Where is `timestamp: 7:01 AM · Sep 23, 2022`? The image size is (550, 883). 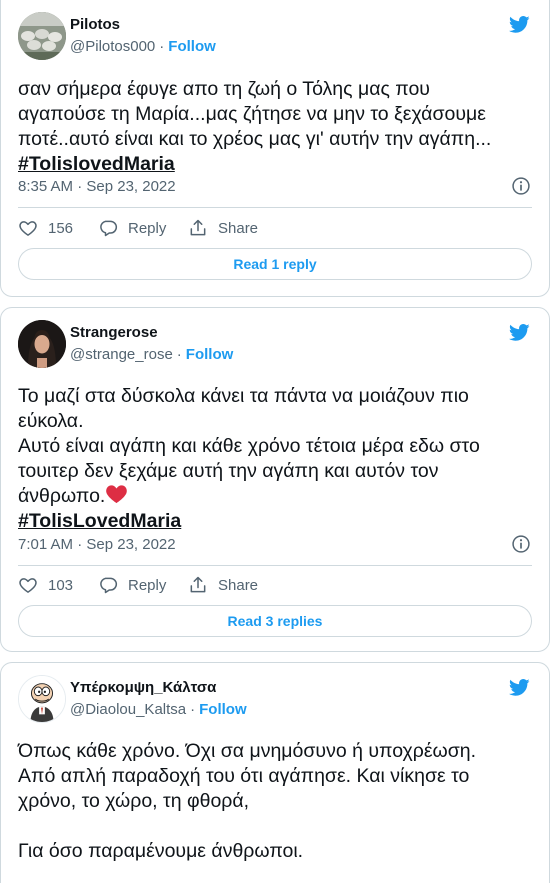
timestamp: 7:01 AM · Sep 23, 2022 is located at coordinates (97, 544).